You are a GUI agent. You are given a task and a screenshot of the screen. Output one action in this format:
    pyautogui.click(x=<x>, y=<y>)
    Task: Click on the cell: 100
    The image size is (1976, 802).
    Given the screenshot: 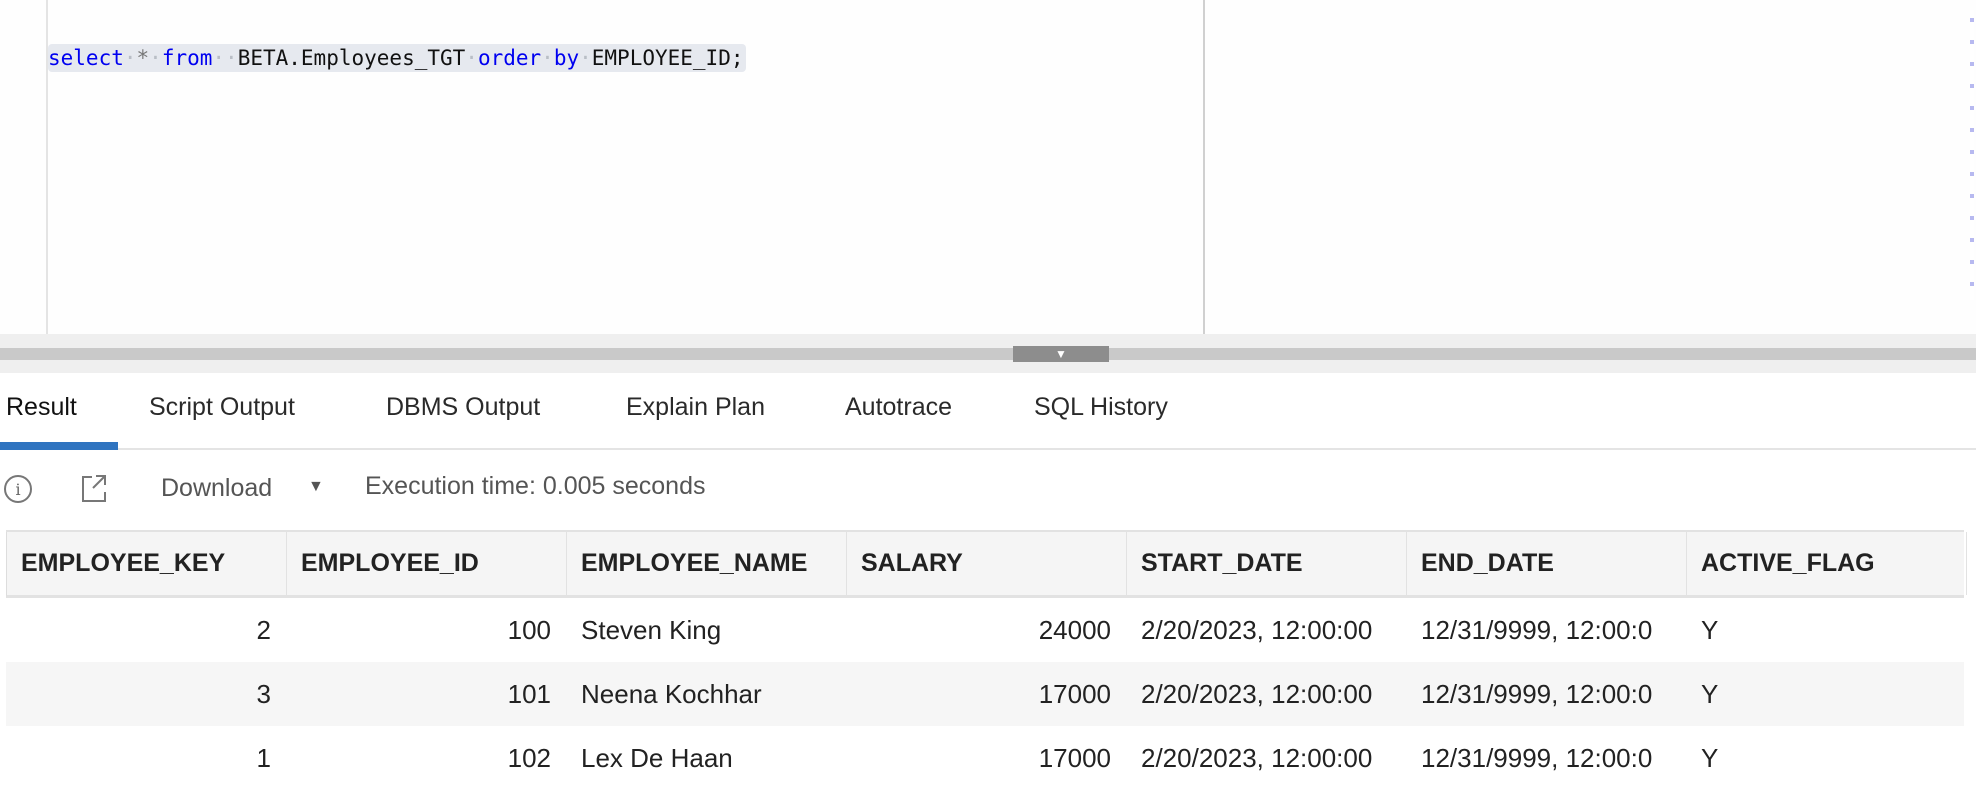 What is the action you would take?
    pyautogui.click(x=426, y=630)
    